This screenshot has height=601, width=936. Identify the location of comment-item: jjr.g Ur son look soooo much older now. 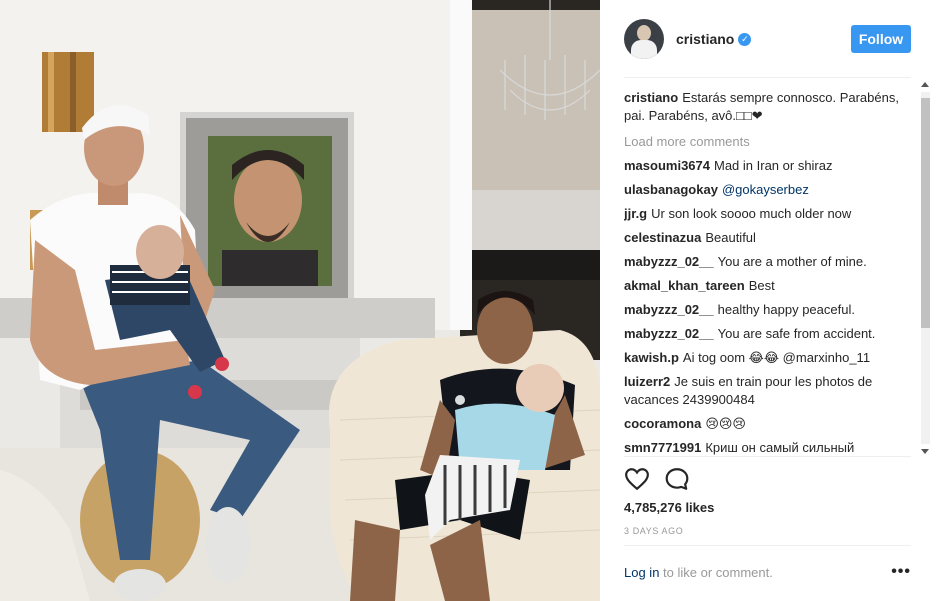
(767, 214).